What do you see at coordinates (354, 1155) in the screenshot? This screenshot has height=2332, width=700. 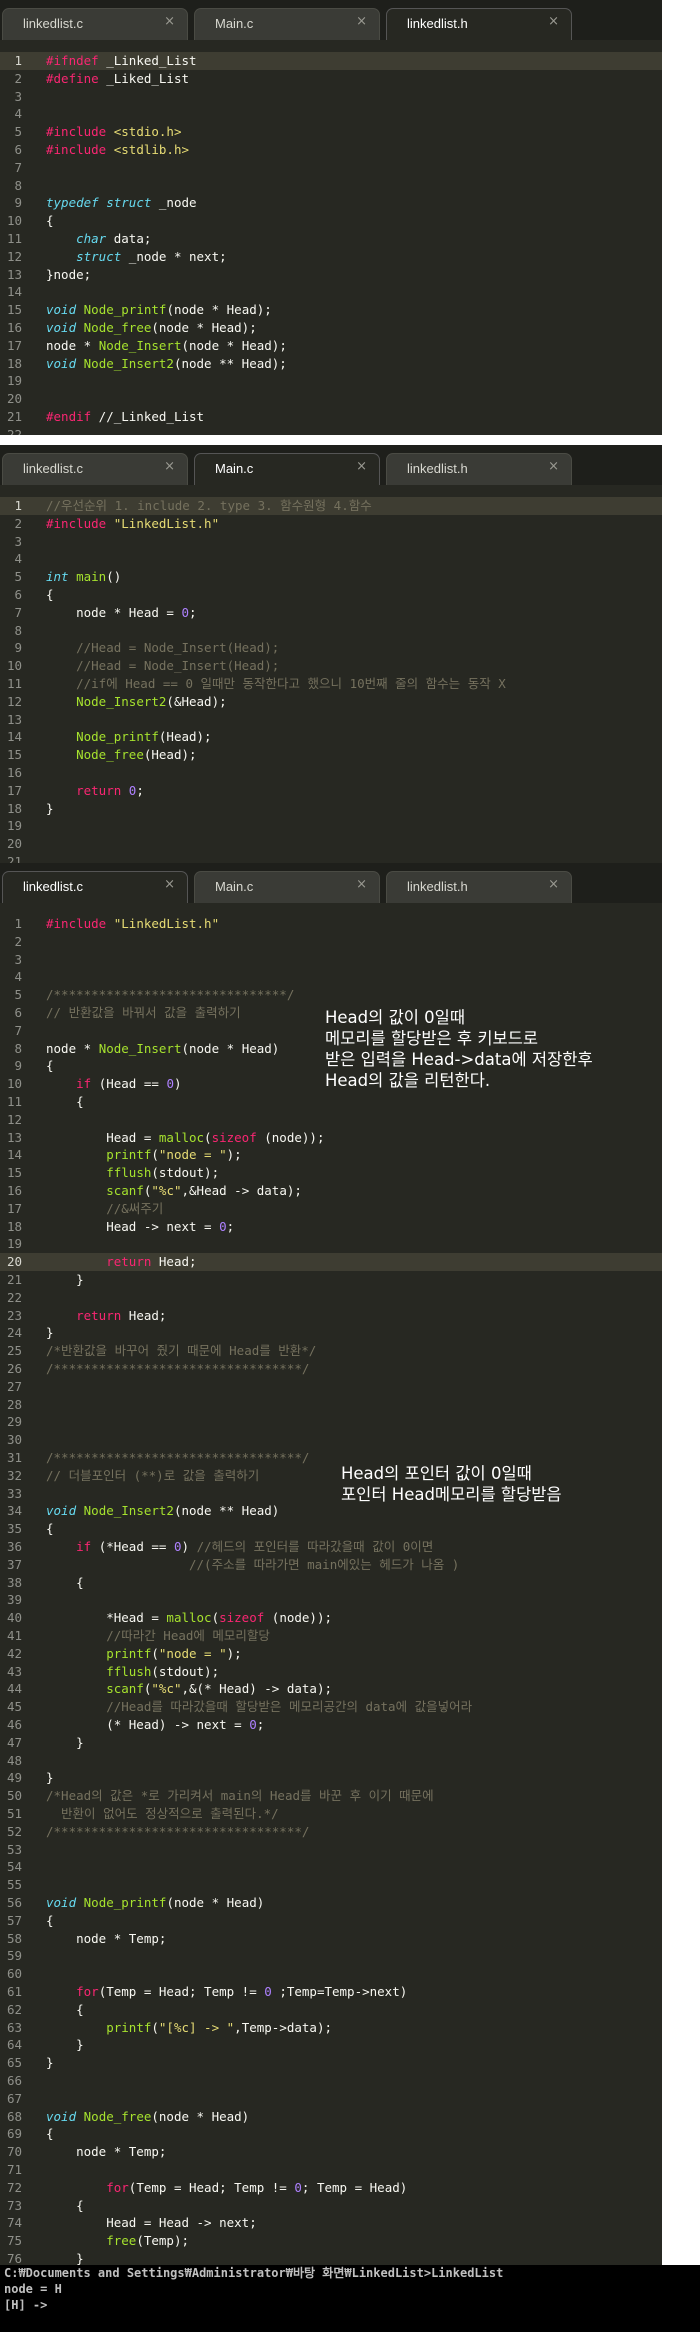 I see `code-line: printf("node = ");` at bounding box center [354, 1155].